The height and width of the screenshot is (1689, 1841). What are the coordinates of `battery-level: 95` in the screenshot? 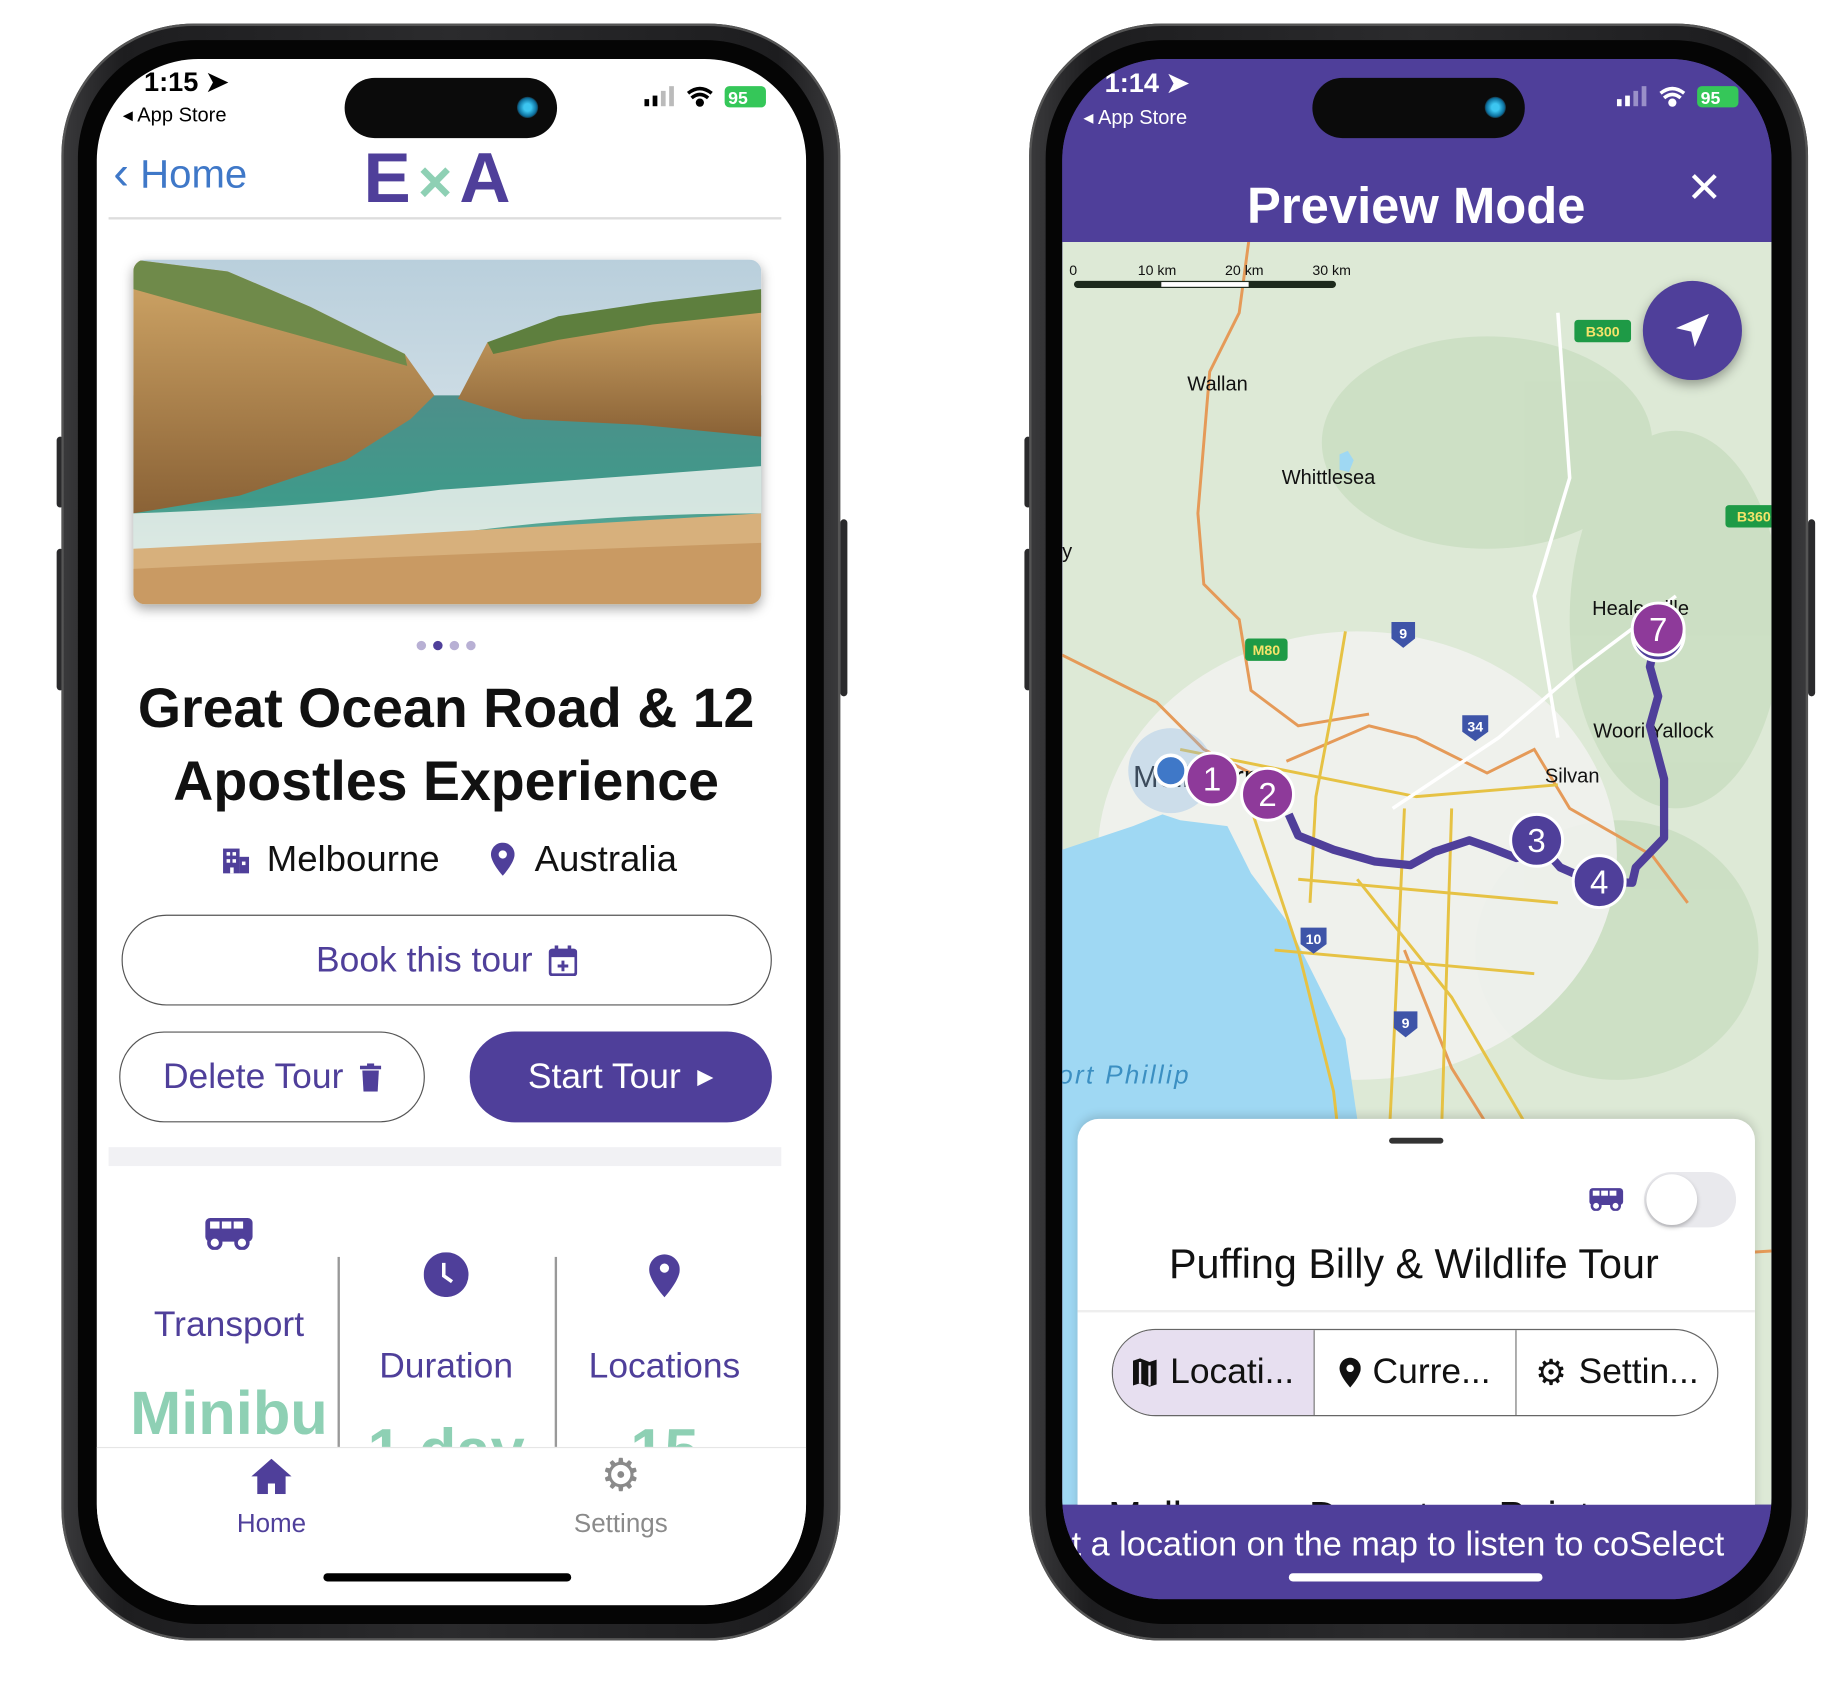 It's located at (738, 98).